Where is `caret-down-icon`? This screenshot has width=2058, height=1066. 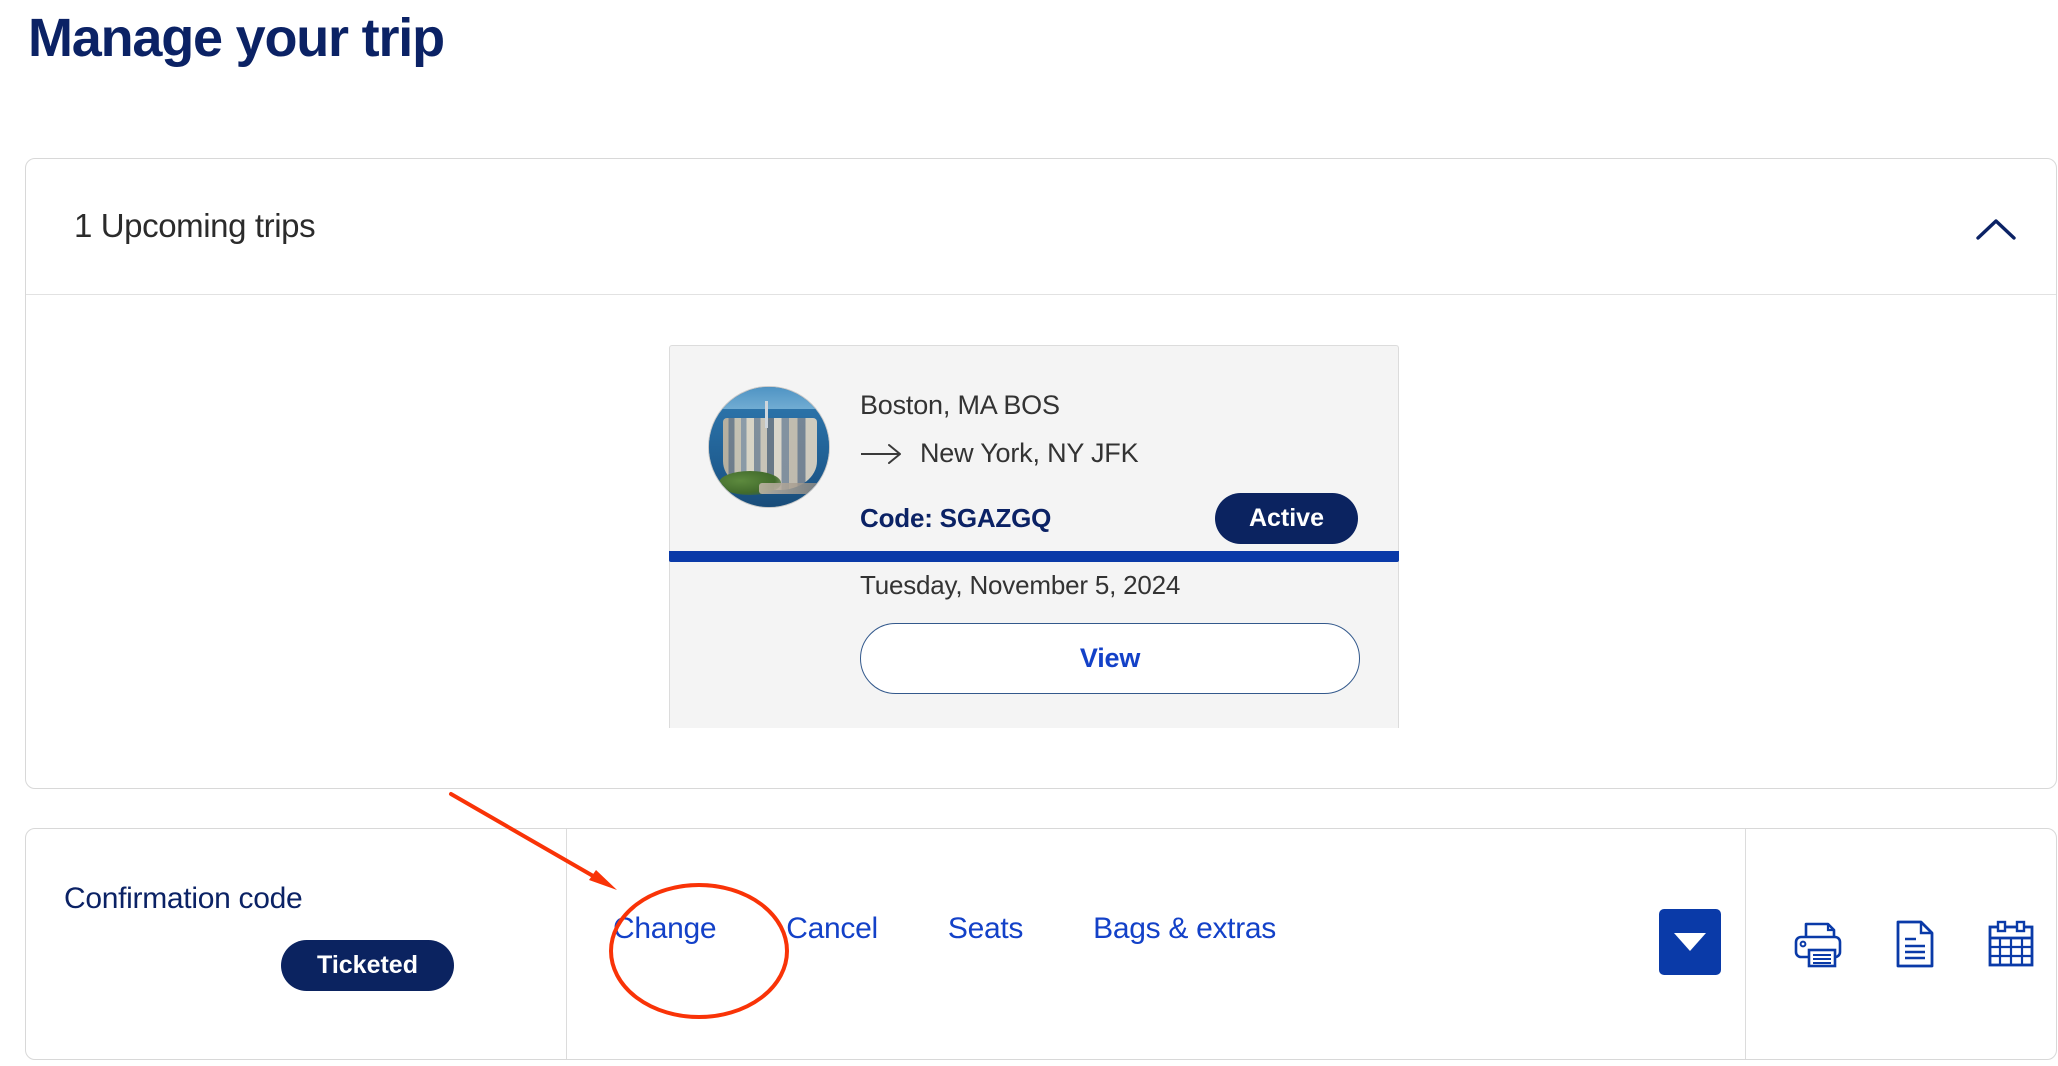 caret-down-icon is located at coordinates (1690, 942).